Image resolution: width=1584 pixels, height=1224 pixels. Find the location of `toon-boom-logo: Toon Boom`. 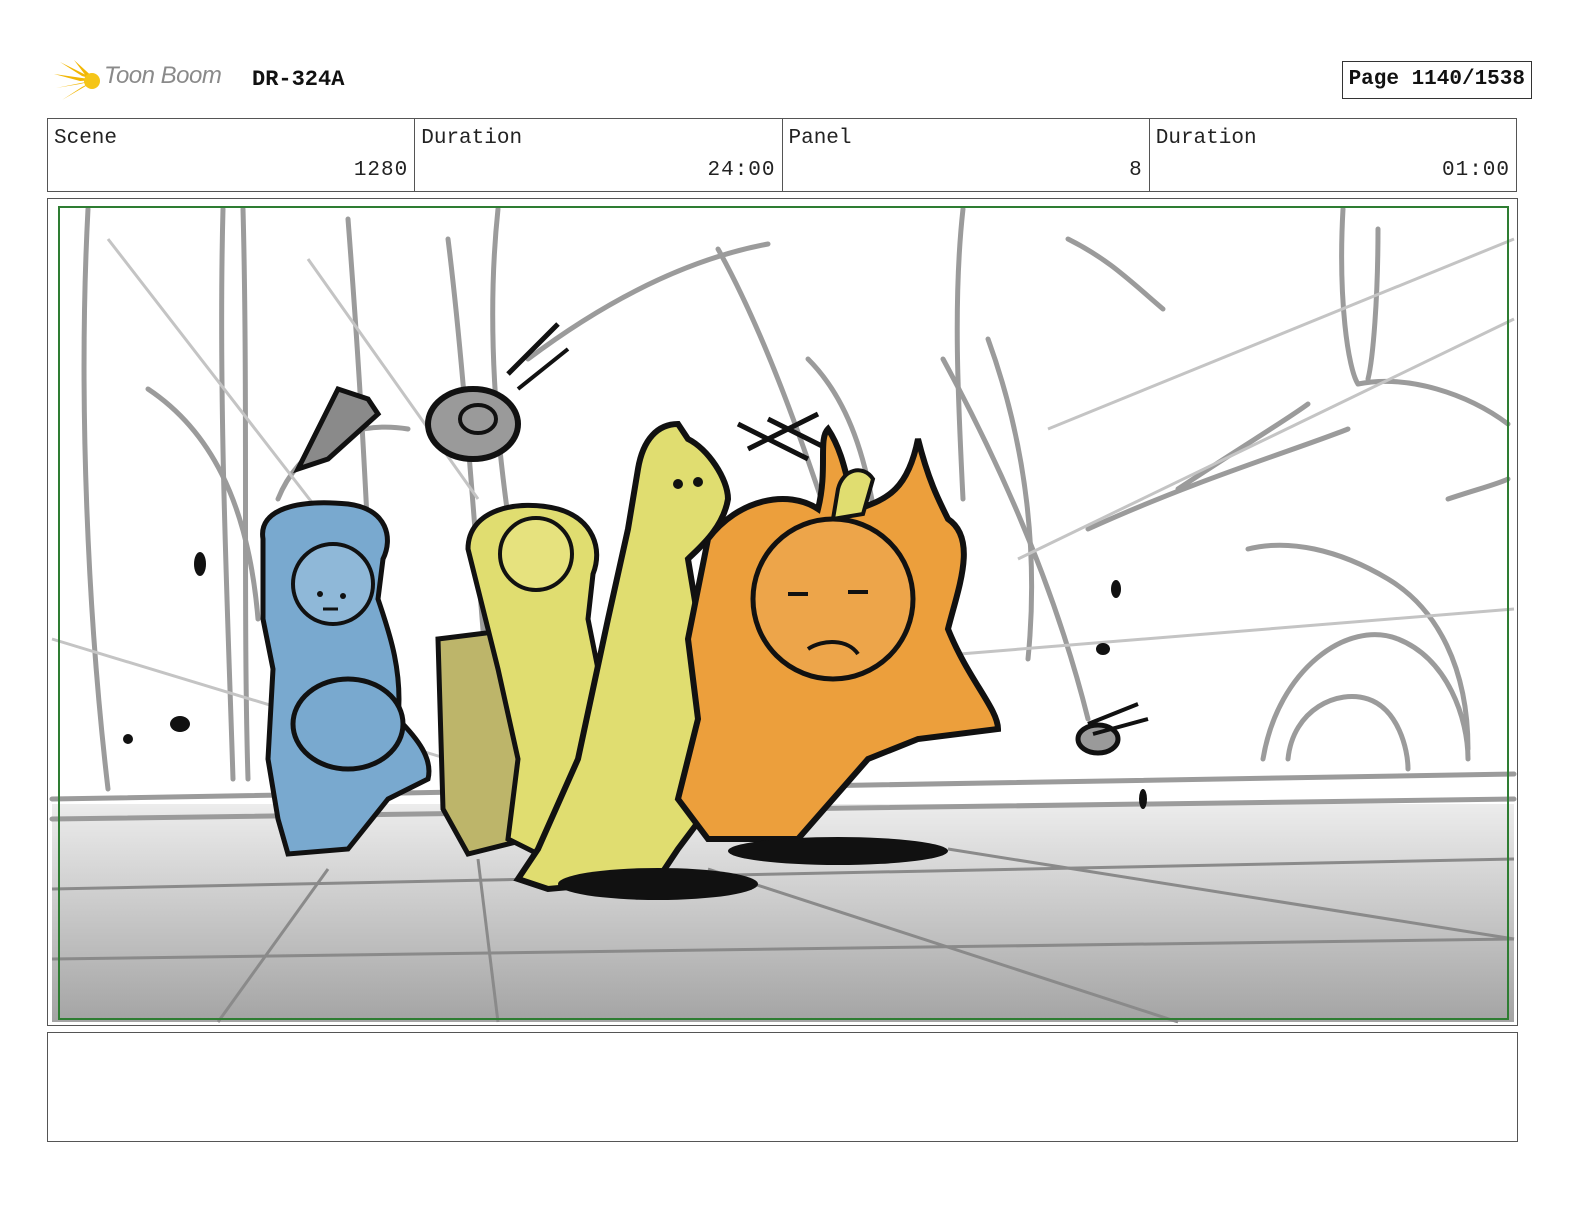

toon-boom-logo: Toon Boom is located at coordinates (147, 81).